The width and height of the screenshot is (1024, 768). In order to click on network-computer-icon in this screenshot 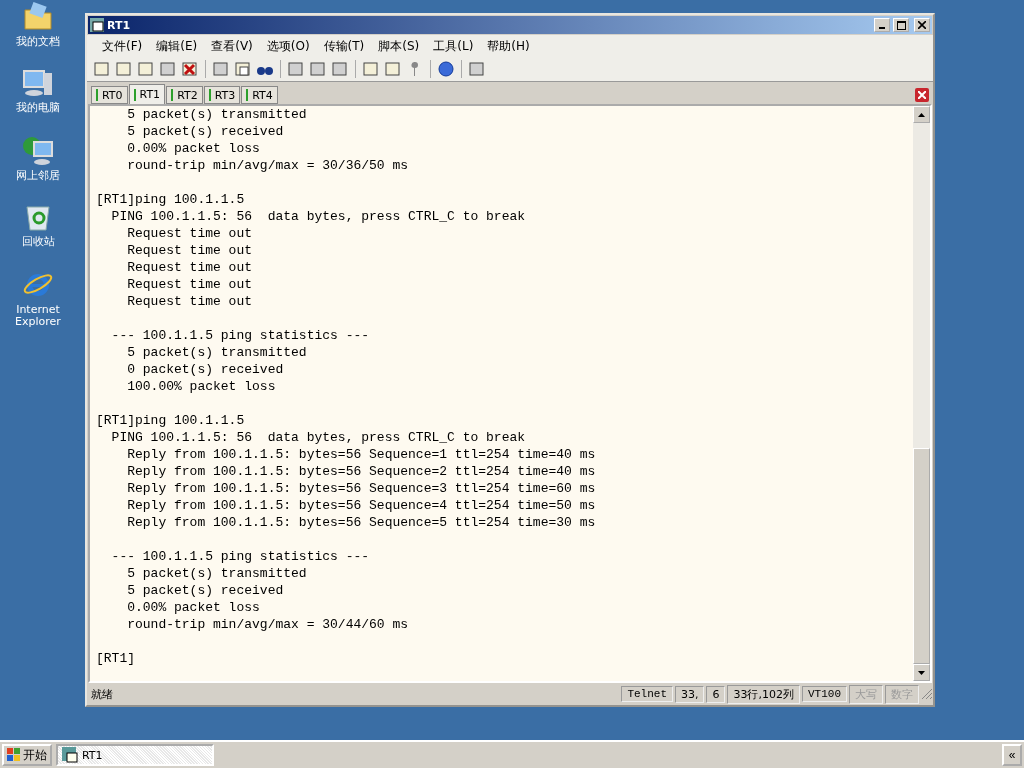, I will do `click(38, 150)`.